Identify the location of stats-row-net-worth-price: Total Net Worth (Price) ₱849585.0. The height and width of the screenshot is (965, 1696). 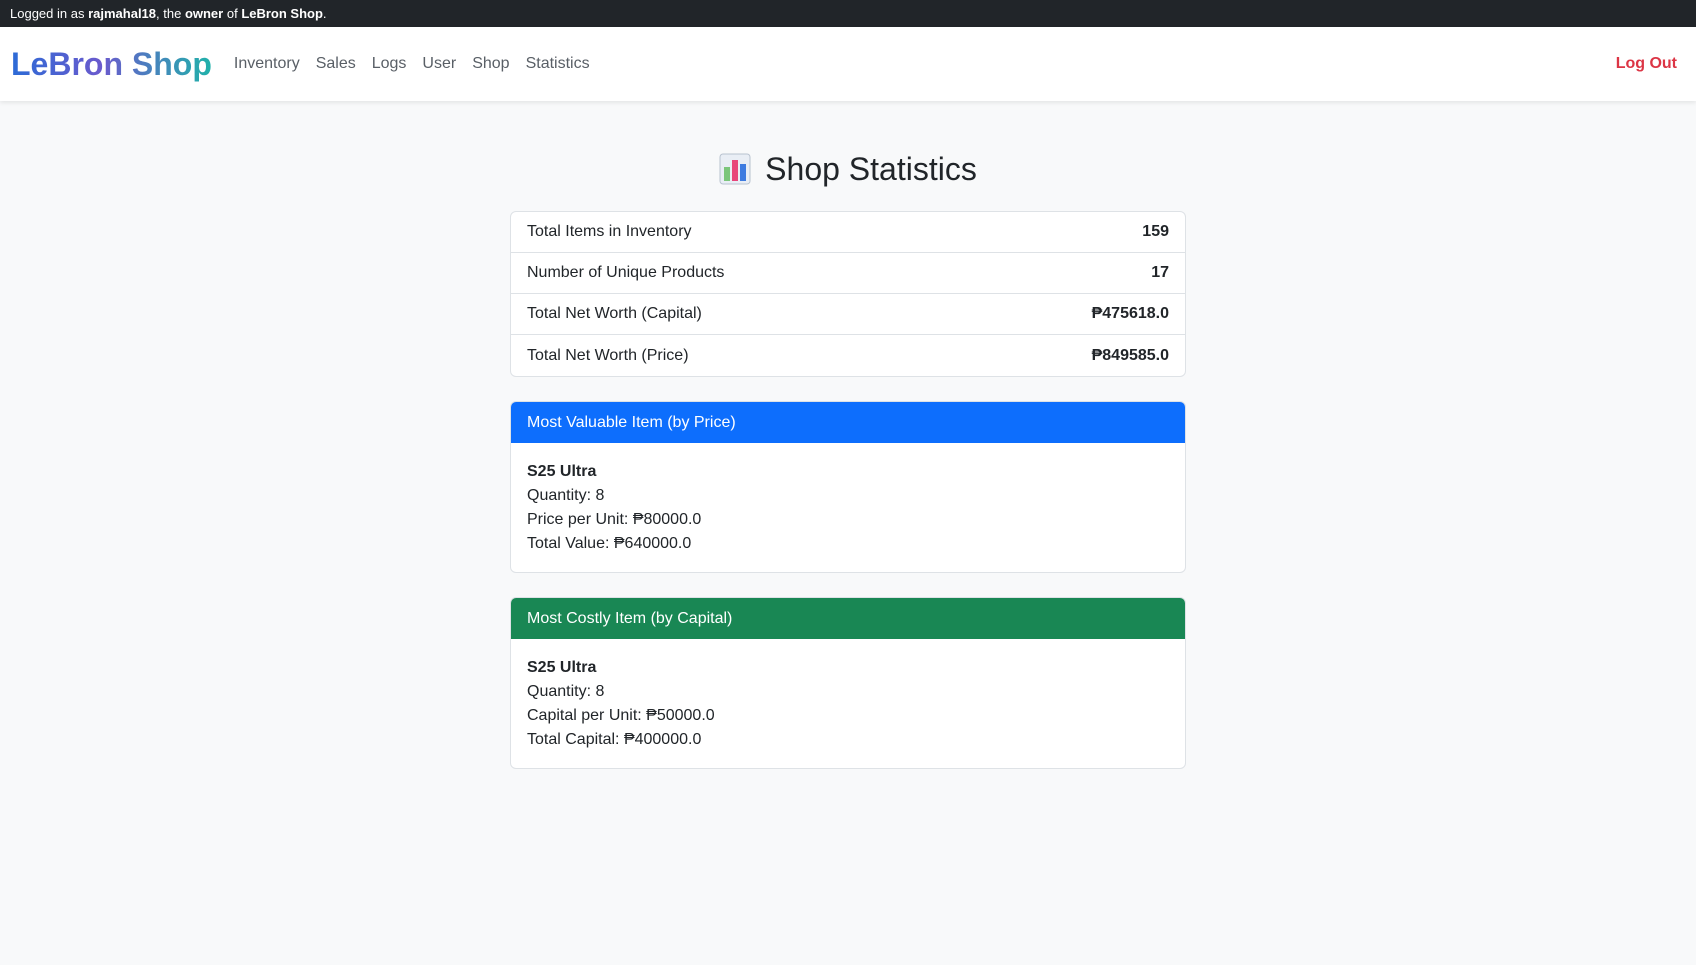
(848, 355).